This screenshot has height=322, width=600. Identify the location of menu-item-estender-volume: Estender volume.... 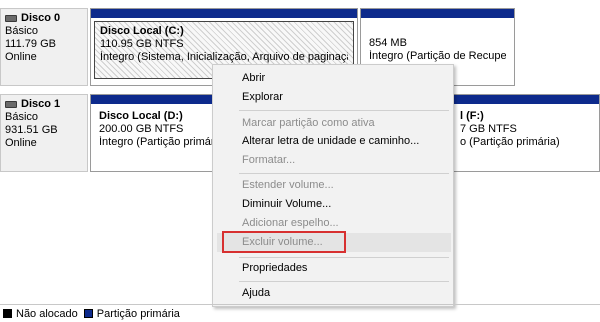
(288, 185).